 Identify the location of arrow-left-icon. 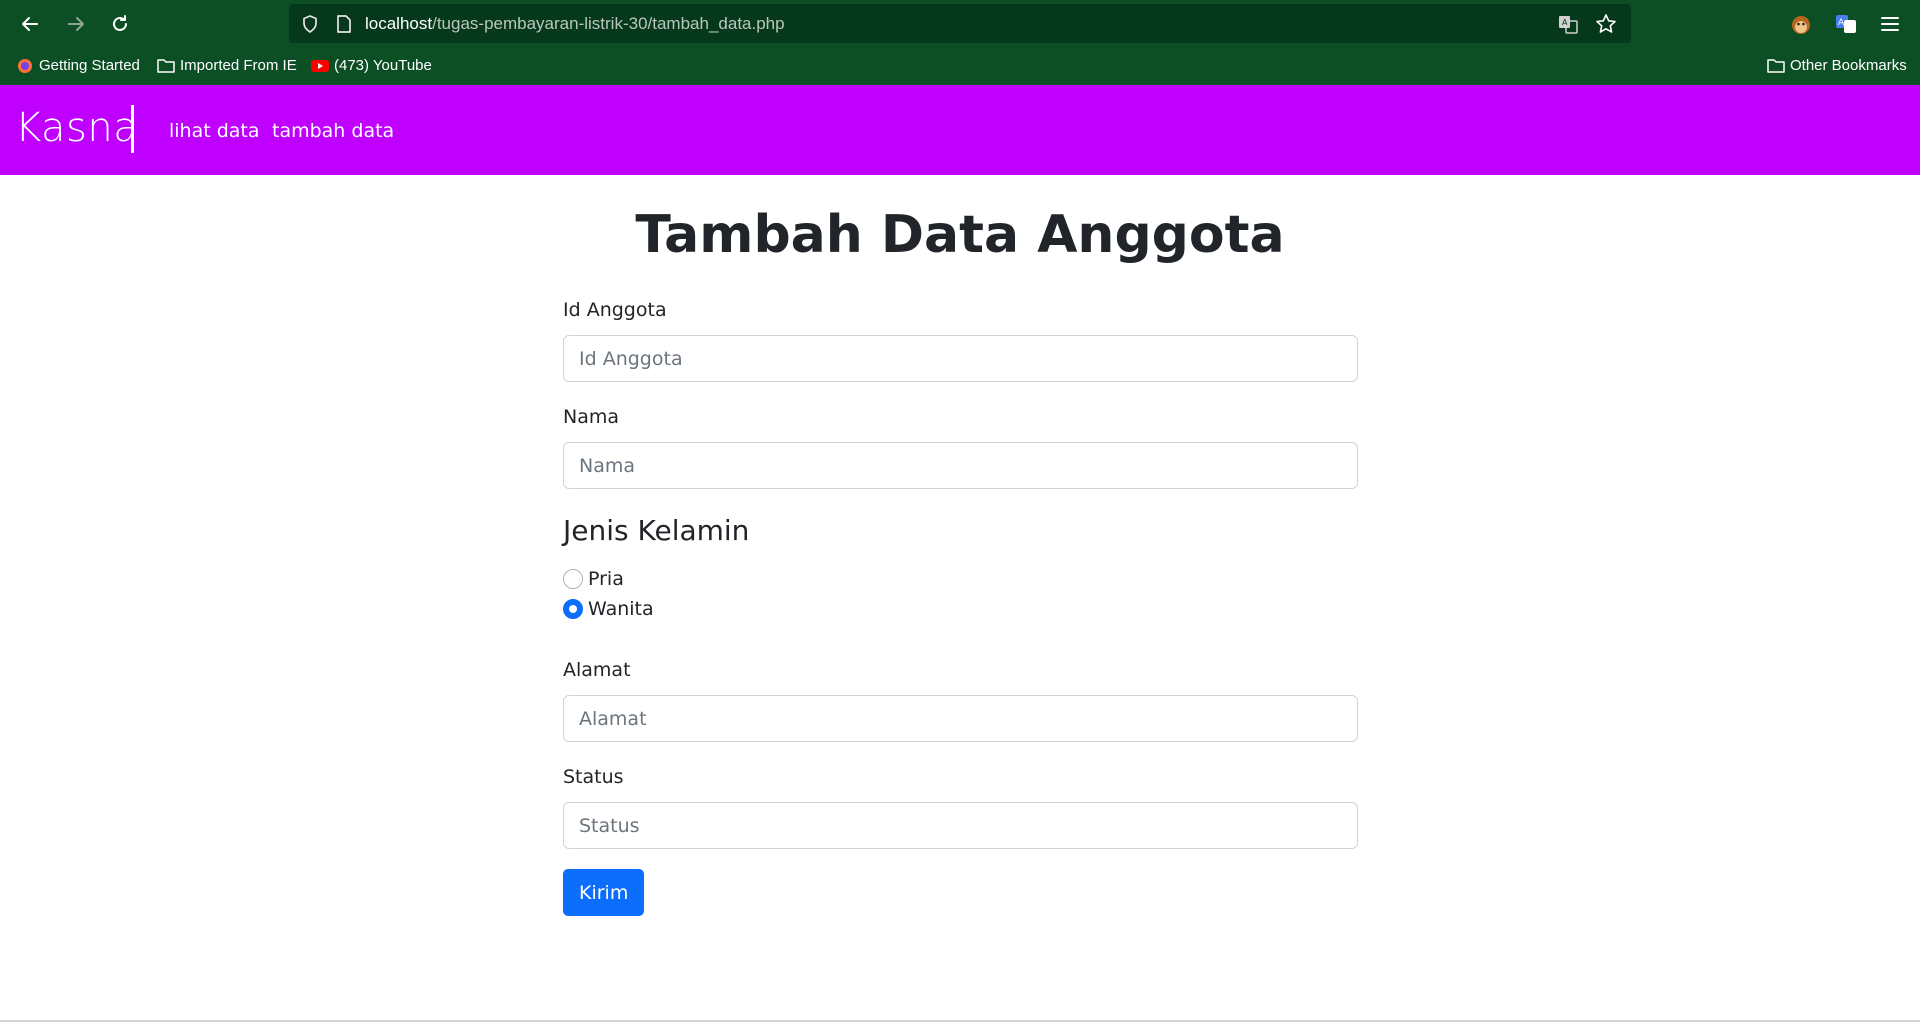
(30, 24).